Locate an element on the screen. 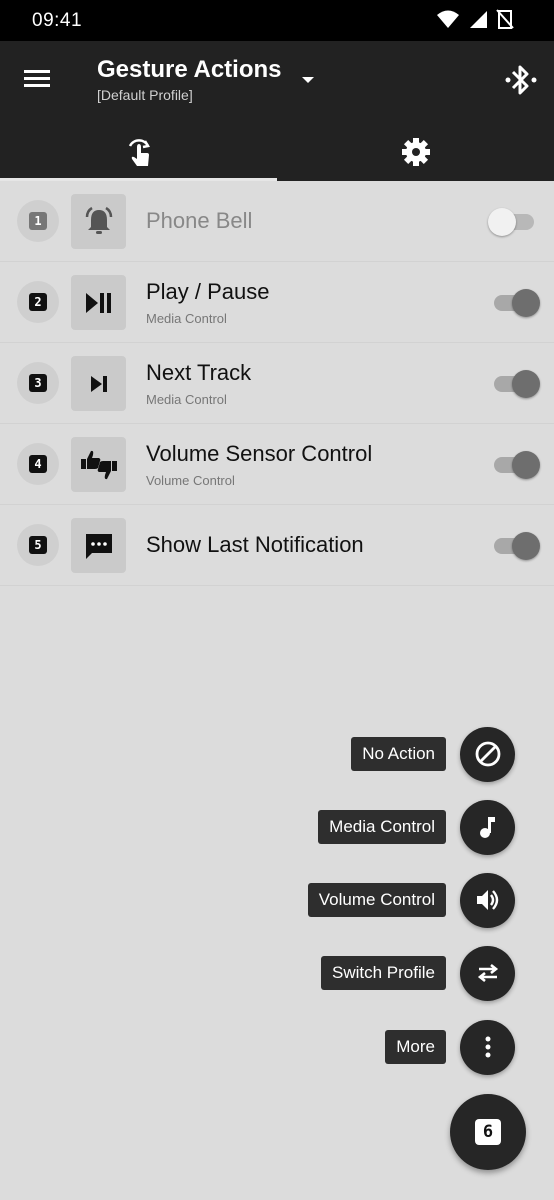  gesture-number-badge: 3 is located at coordinates (38, 383).